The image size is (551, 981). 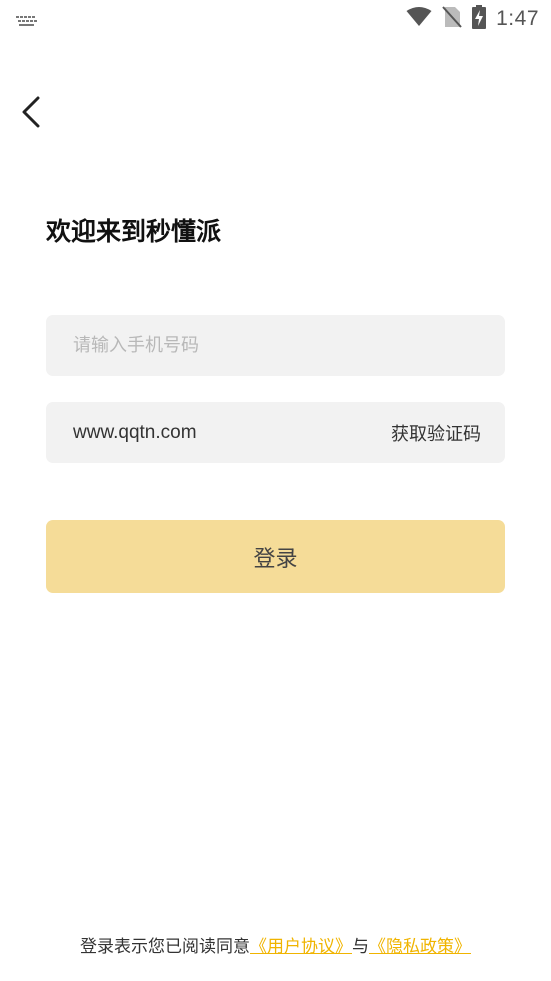 I want to click on verification-code-field: 获取验证码, so click(x=275, y=432).